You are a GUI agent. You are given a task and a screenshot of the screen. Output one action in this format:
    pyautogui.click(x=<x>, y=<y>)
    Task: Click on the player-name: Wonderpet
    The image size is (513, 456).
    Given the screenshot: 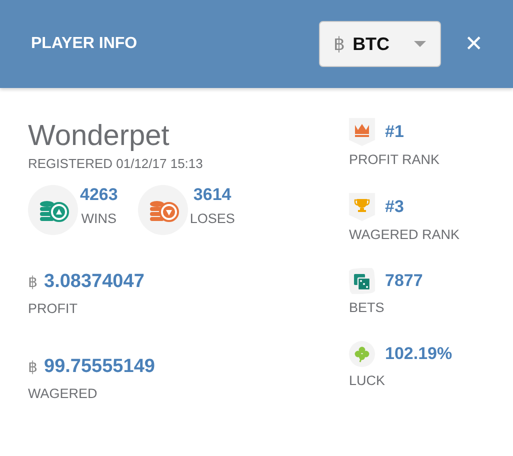 What is the action you would take?
    pyautogui.click(x=99, y=136)
    